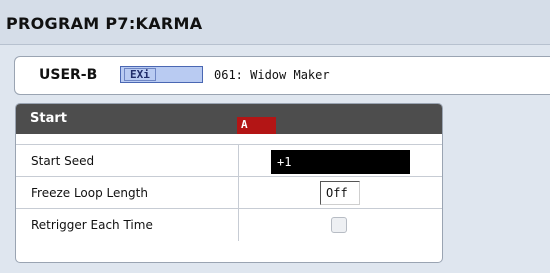  What do you see at coordinates (63, 161) in the screenshot?
I see `start-seed-label: Start Seed` at bounding box center [63, 161].